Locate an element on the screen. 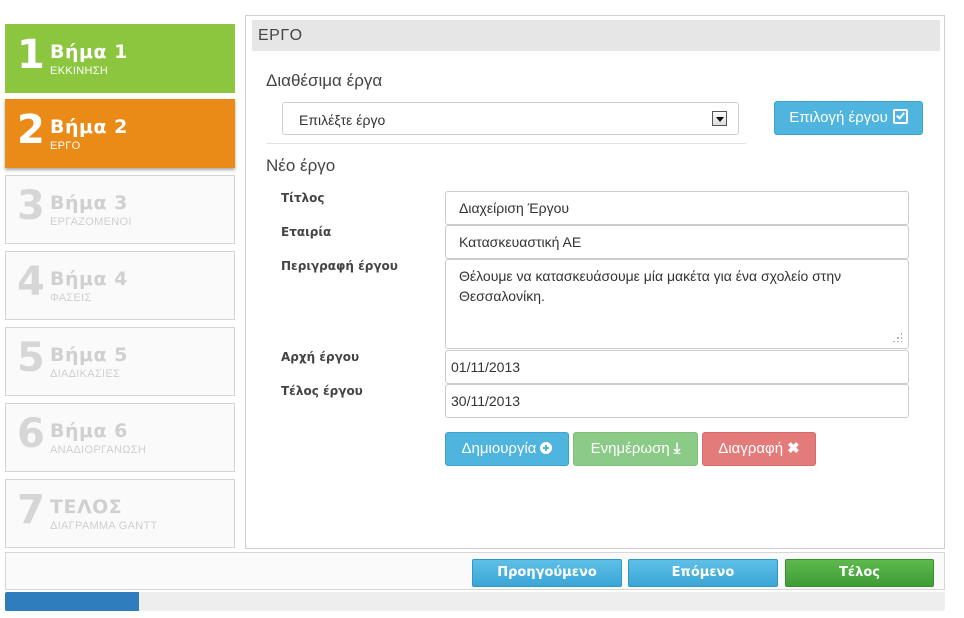 The image size is (964, 618). step-title: Βήμα 5 is located at coordinates (89, 355).